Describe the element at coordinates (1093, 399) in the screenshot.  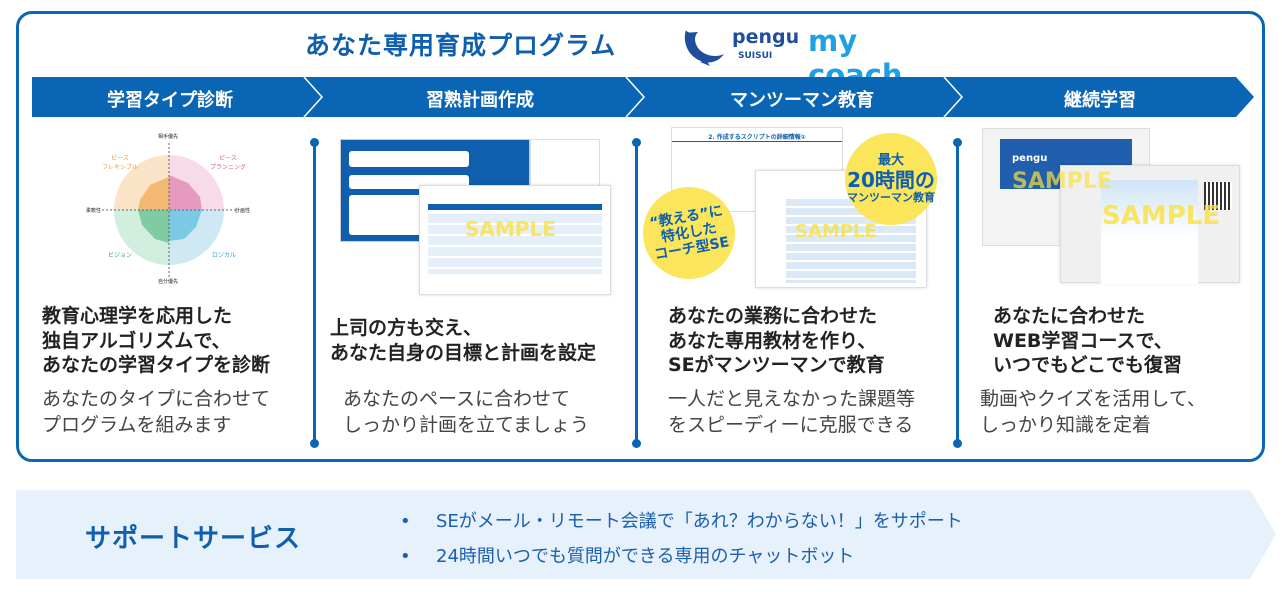
I see `description-line: 動画やクイズを活用して、` at that location.